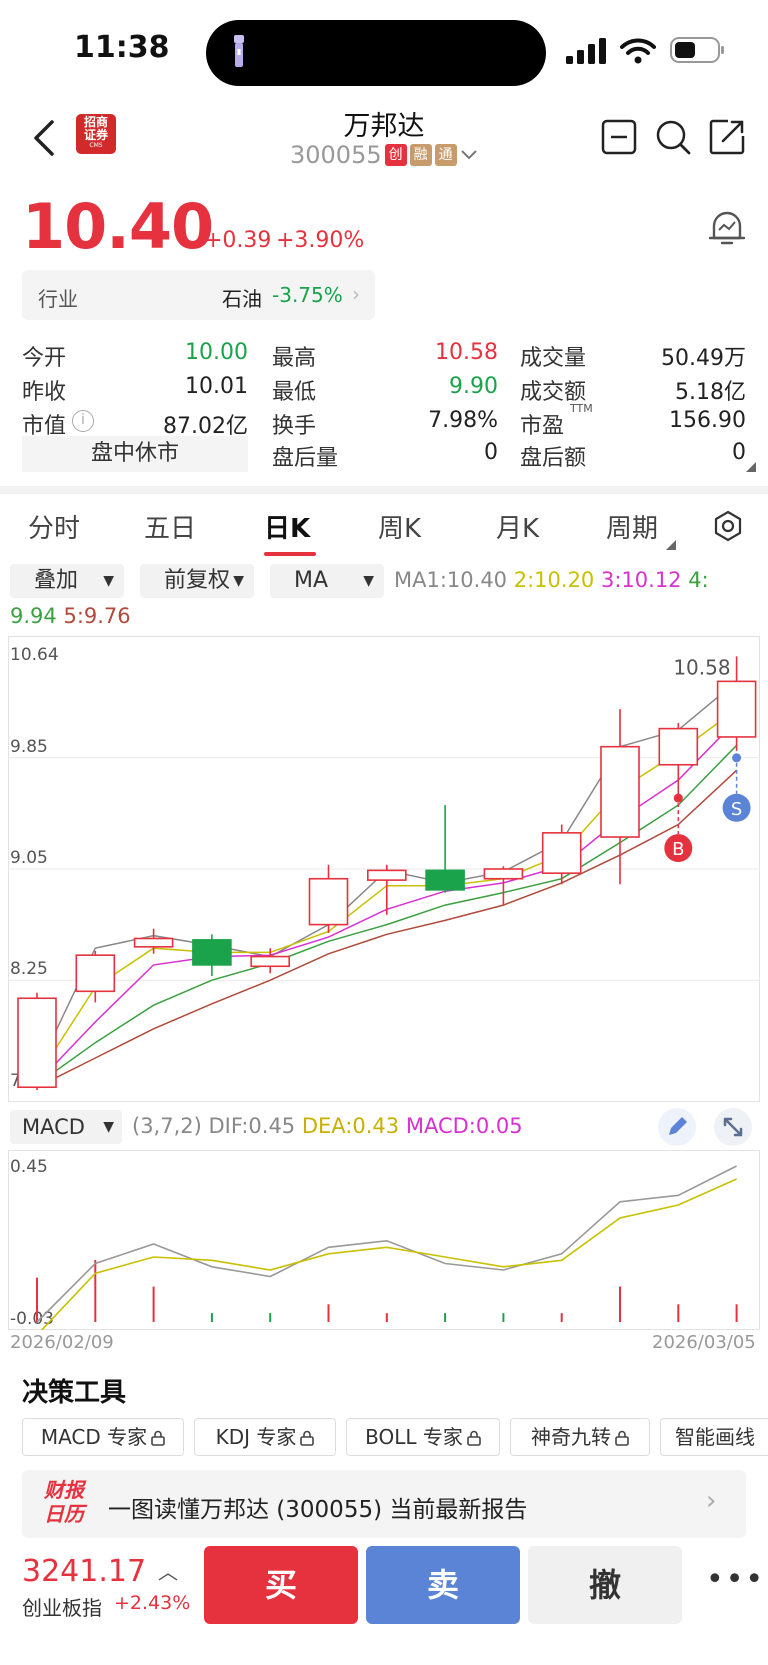  I want to click on industry-row: 行业 石油 -3.75% ›, so click(198, 295).